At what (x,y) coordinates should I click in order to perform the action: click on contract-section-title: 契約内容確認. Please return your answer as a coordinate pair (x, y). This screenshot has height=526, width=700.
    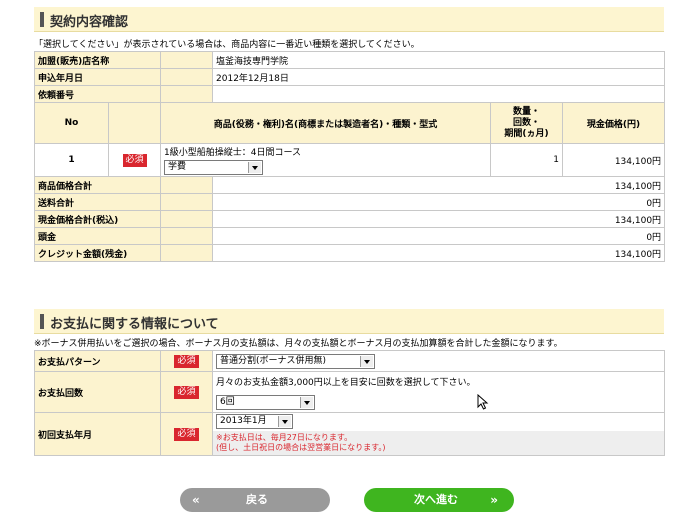
    Looking at the image, I should click on (89, 22).